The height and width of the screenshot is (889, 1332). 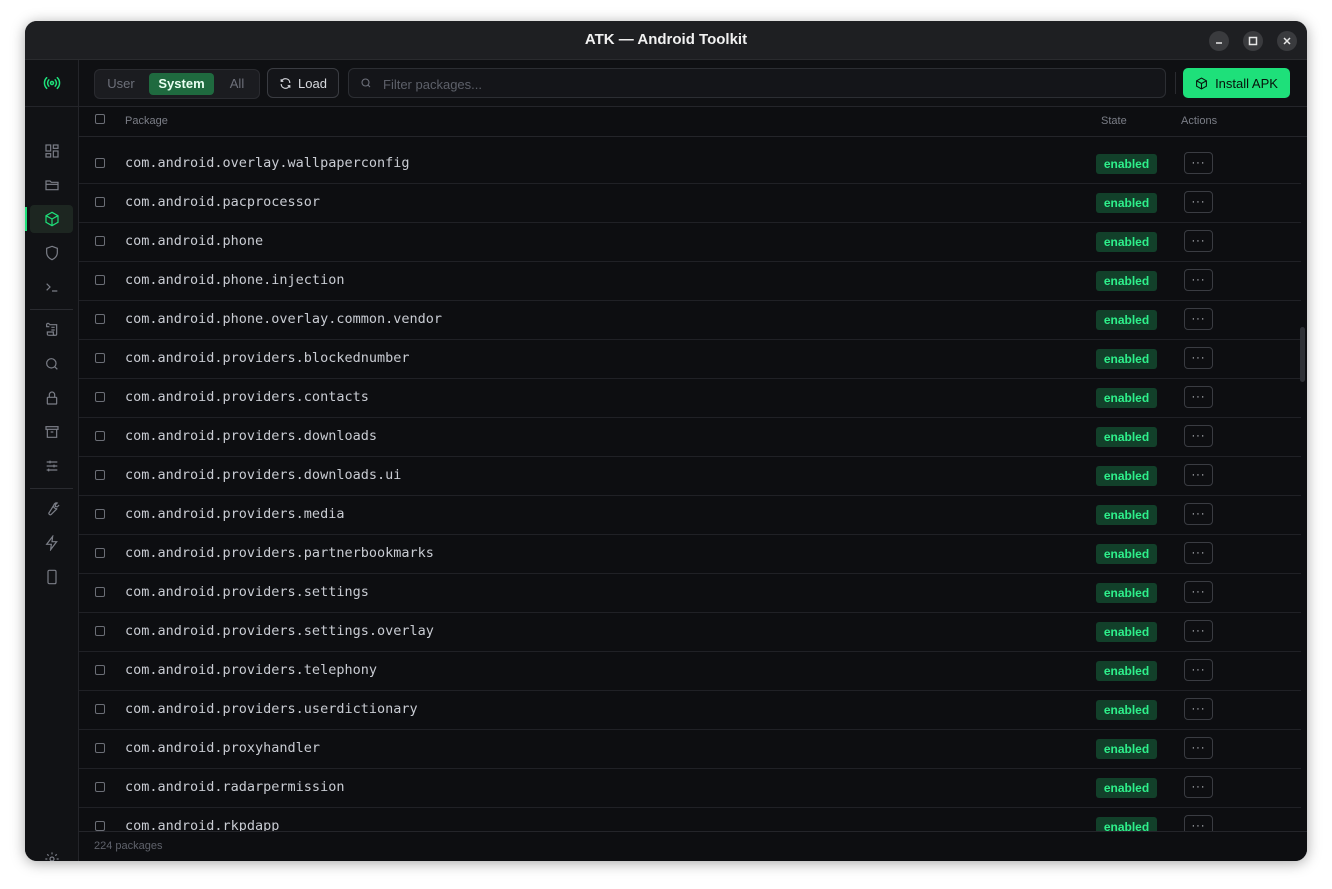 What do you see at coordinates (237, 84) in the screenshot?
I see `filter-all-button: All` at bounding box center [237, 84].